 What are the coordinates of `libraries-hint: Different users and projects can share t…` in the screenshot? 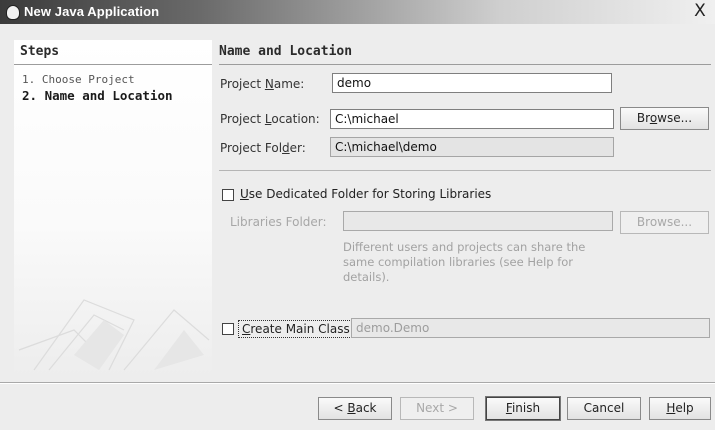 It's located at (464, 262).